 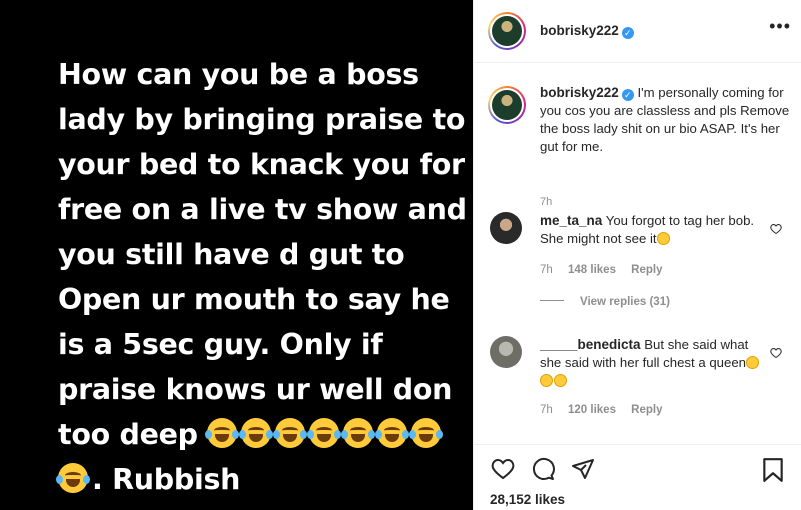 I want to click on comment-icon, so click(x=543, y=469).